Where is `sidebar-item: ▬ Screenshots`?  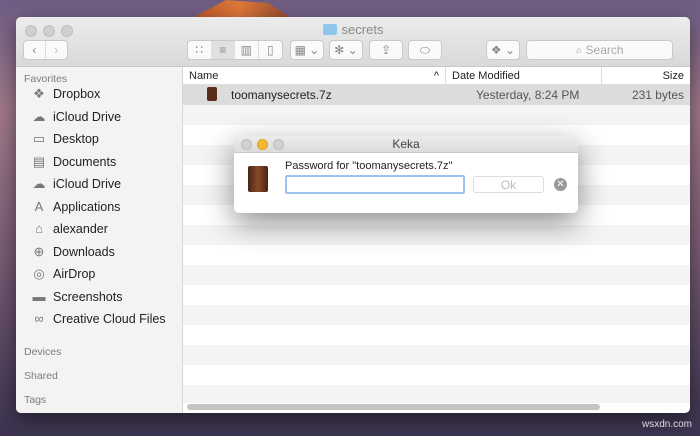
sidebar-item: ▬ Screenshots is located at coordinates (77, 296).